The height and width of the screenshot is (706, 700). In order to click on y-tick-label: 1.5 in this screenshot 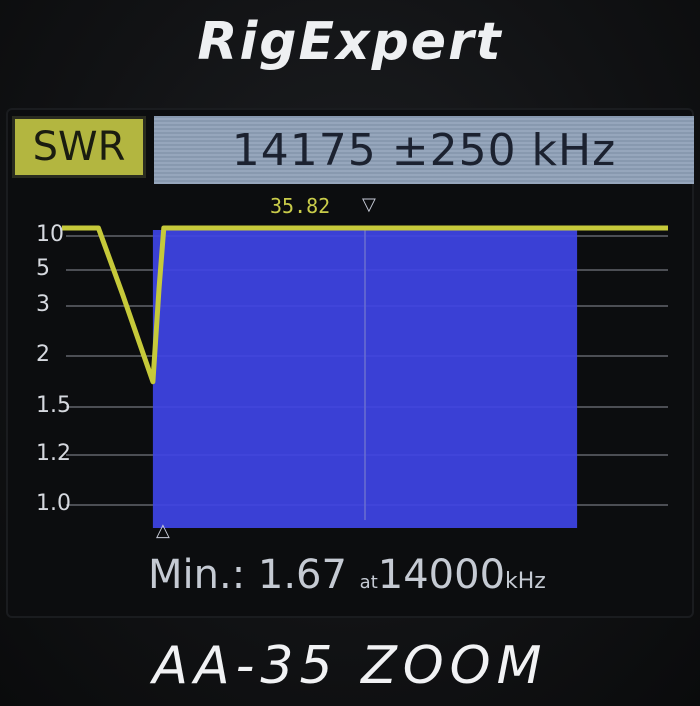, I will do `click(53, 405)`.